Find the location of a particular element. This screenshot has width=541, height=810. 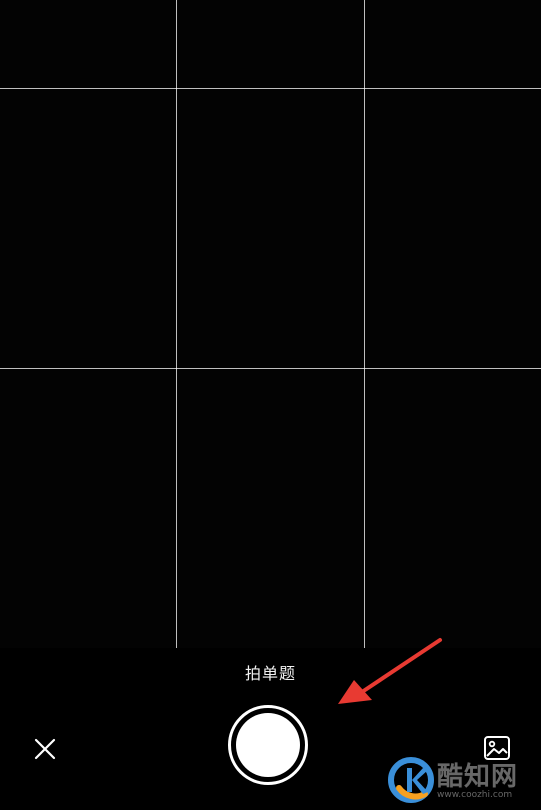

watermark-text: 酷知网 is located at coordinates (478, 777).